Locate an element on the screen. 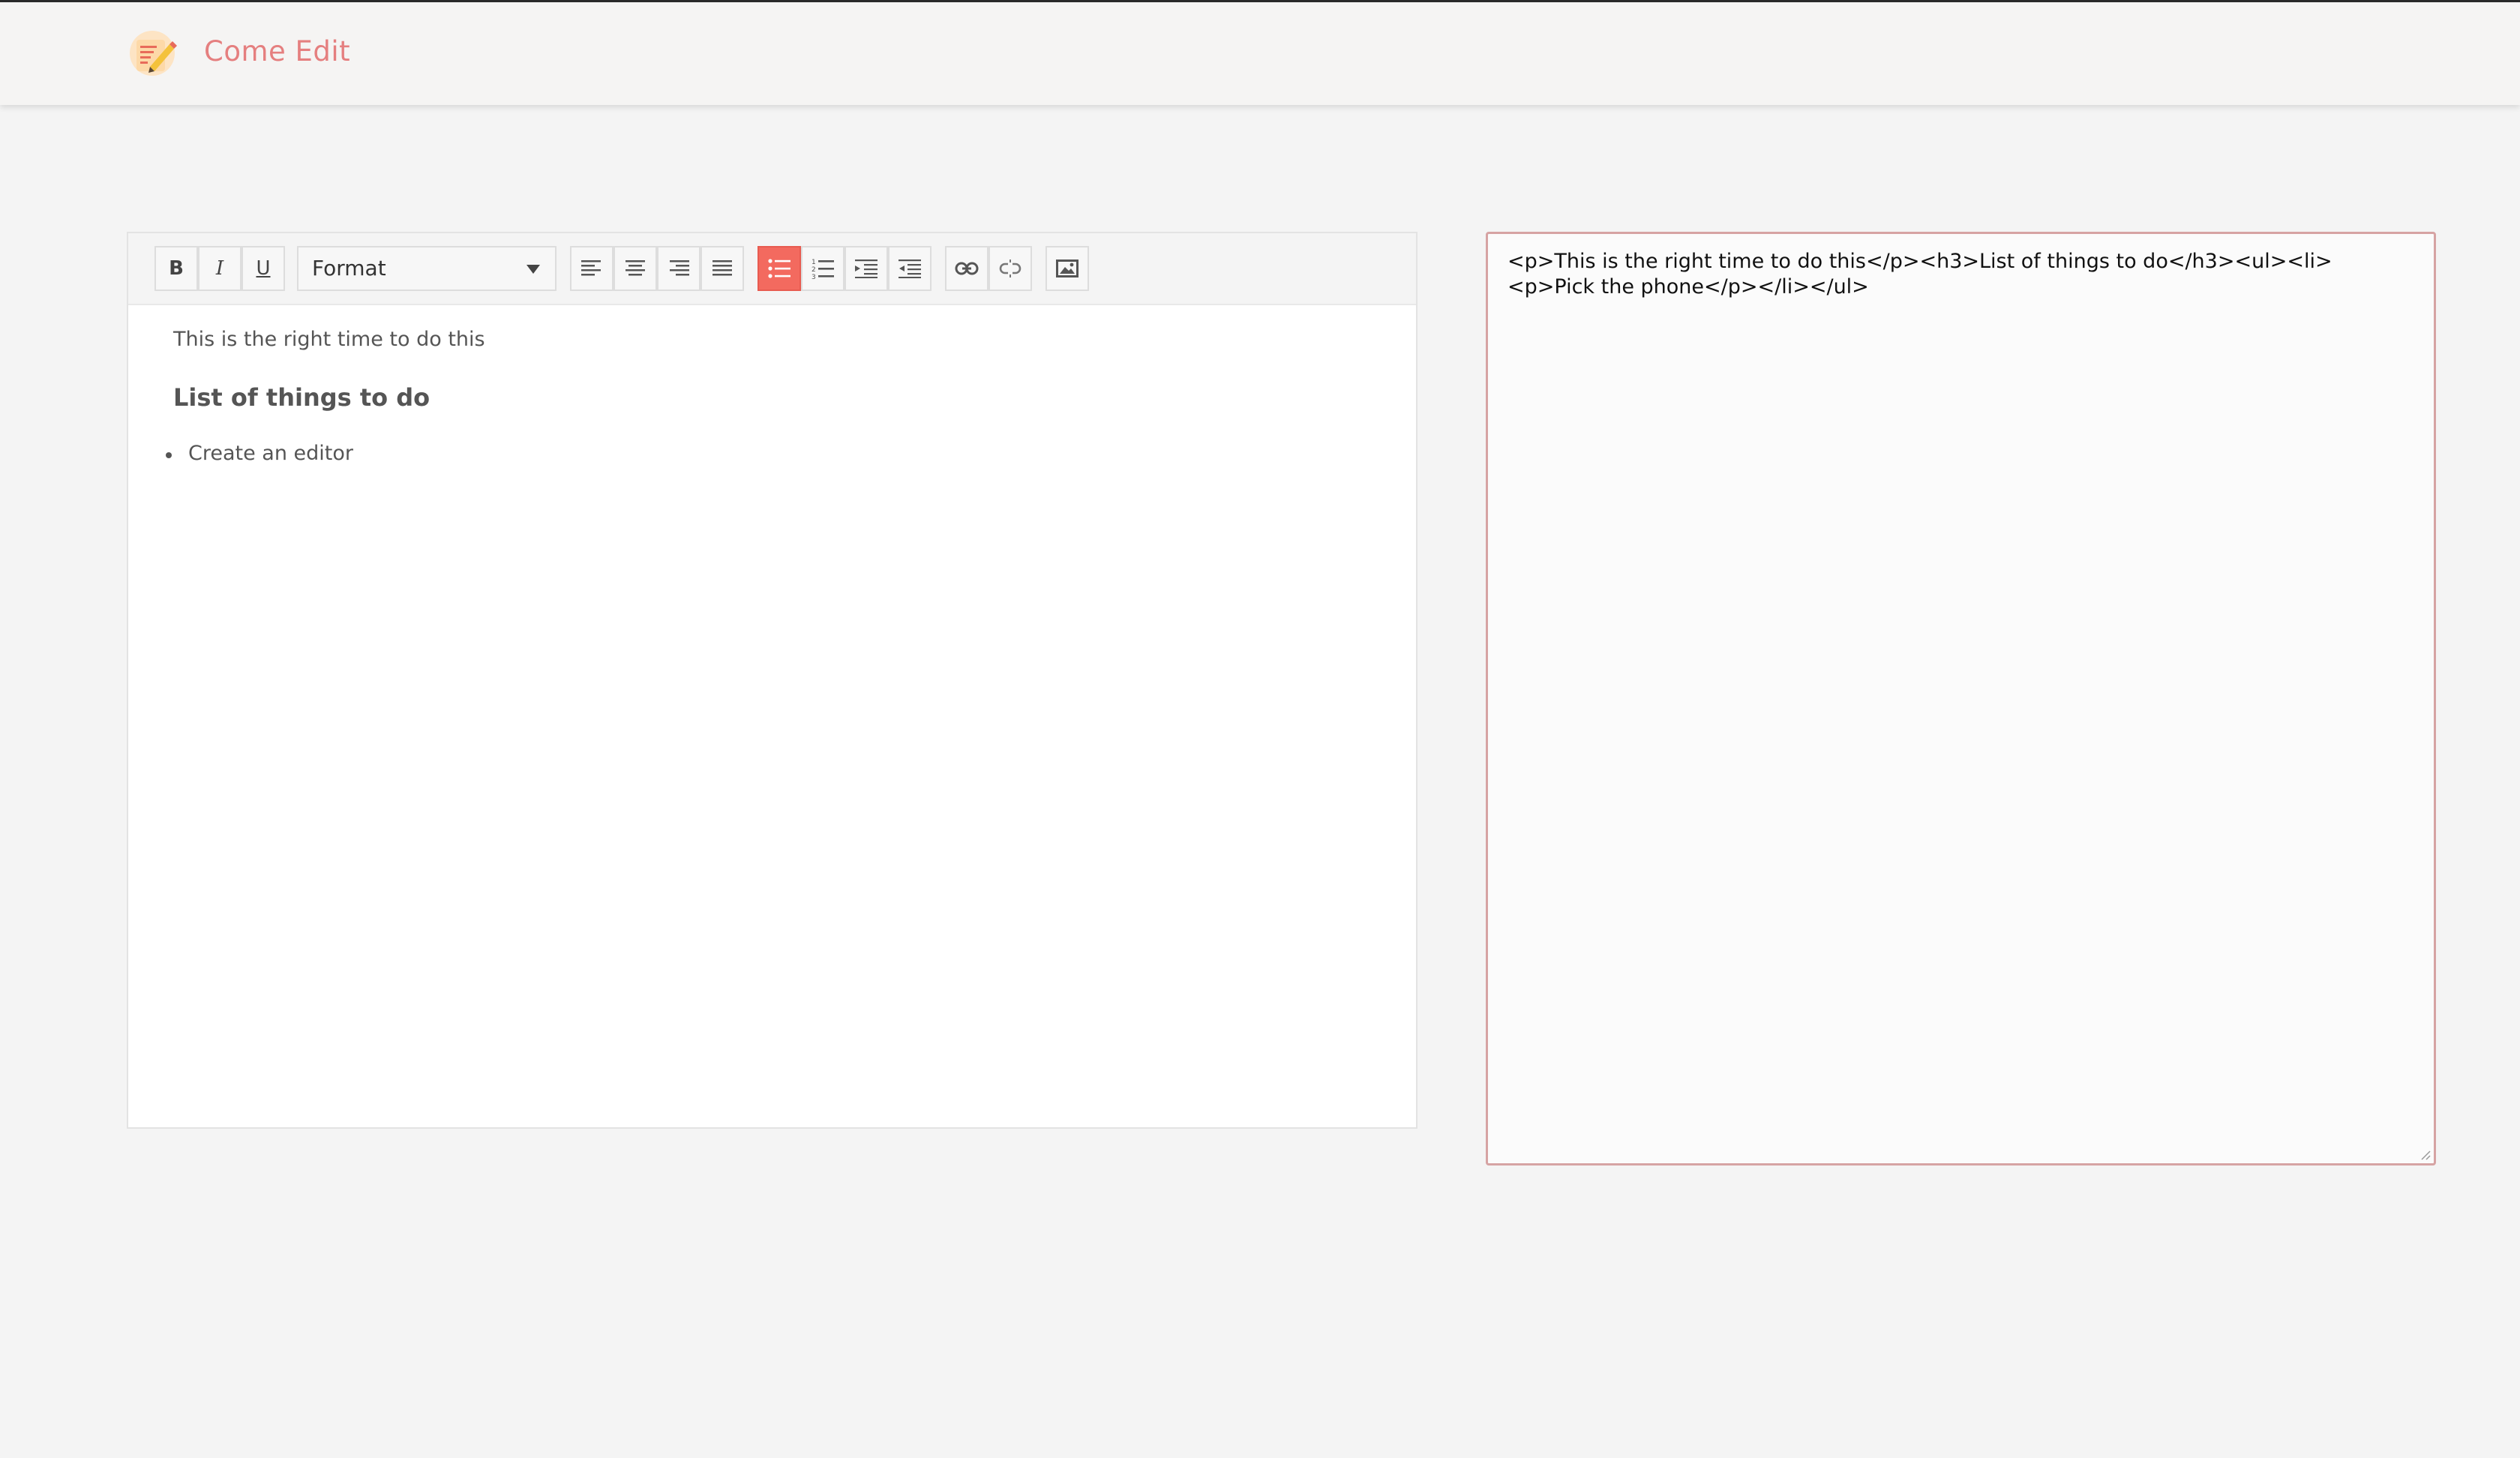  underline-button: U is located at coordinates (263, 268).